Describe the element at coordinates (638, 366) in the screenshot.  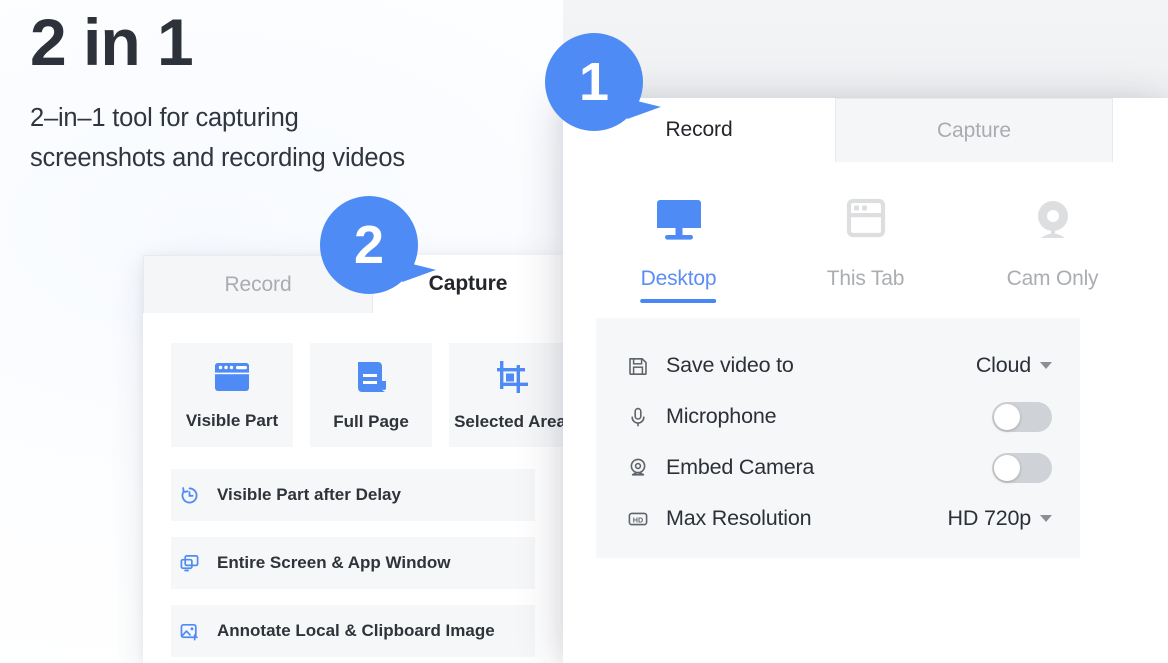
I see `floppy-disk-icon` at that location.